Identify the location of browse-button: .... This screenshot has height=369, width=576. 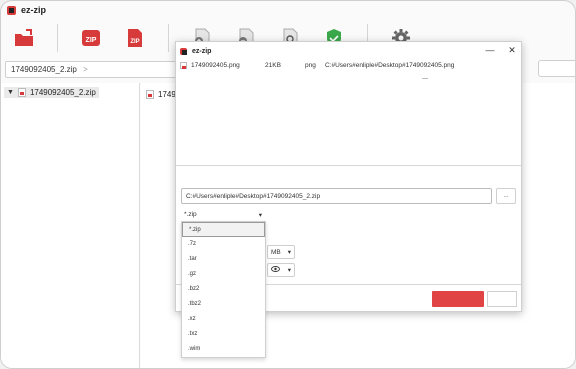
(506, 196).